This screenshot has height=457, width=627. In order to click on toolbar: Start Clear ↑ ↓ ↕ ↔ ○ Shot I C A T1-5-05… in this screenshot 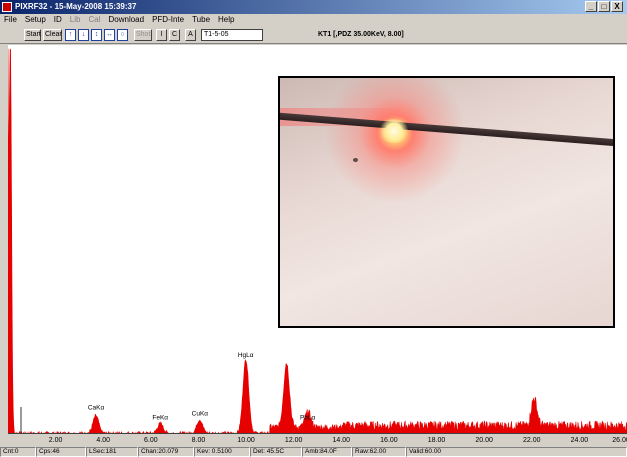, I will do `click(313, 35)`.